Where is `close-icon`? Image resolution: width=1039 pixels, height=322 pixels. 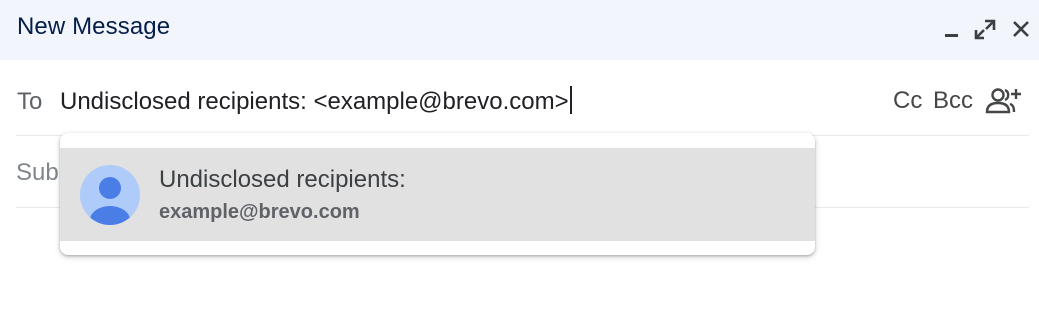 close-icon is located at coordinates (1021, 29).